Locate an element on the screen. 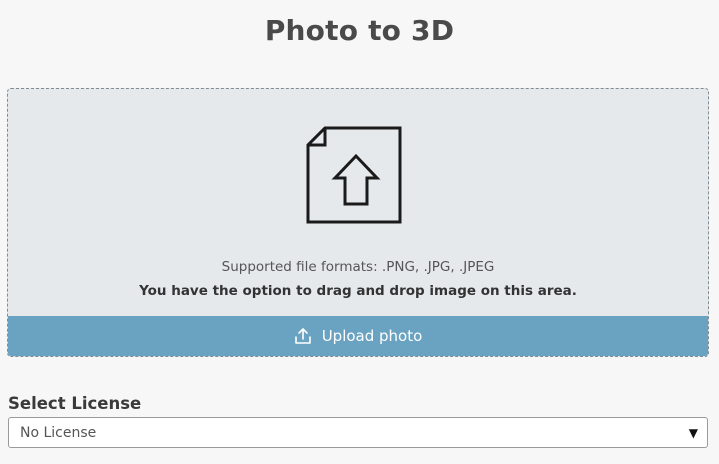 The width and height of the screenshot is (719, 464). file-upload-icon is located at coordinates (354, 175).